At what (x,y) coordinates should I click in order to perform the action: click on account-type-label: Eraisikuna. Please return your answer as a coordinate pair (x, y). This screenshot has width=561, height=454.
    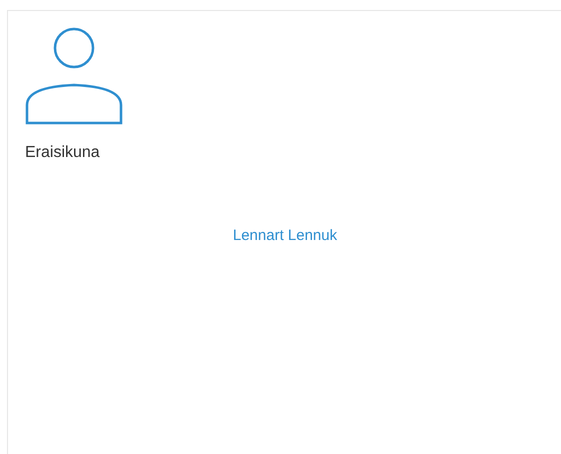
    Looking at the image, I should click on (62, 153).